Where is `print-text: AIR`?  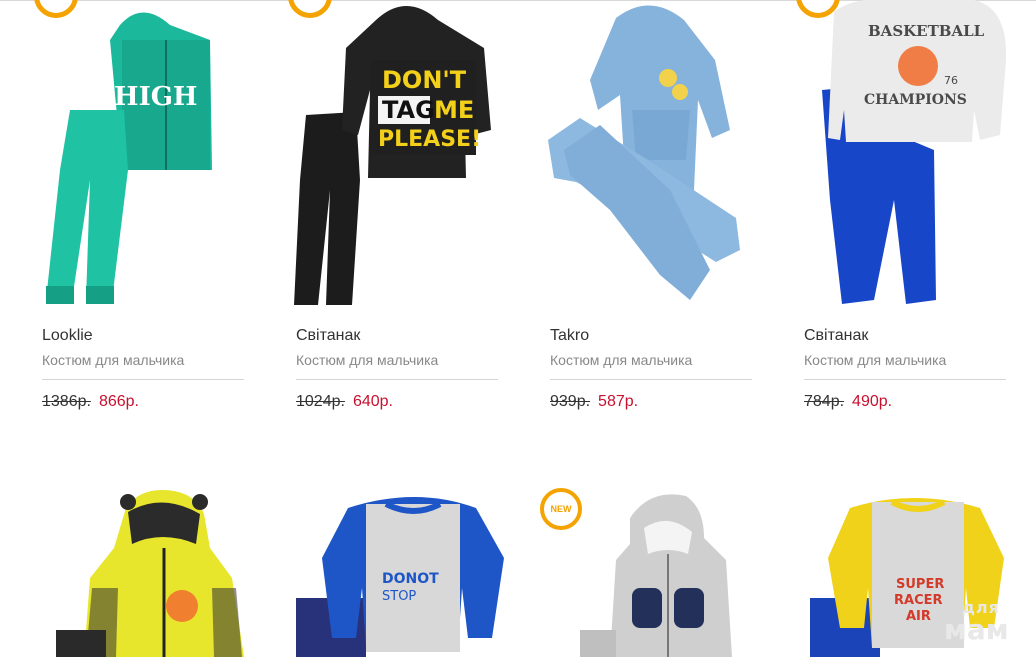 print-text: AIR is located at coordinates (918, 616).